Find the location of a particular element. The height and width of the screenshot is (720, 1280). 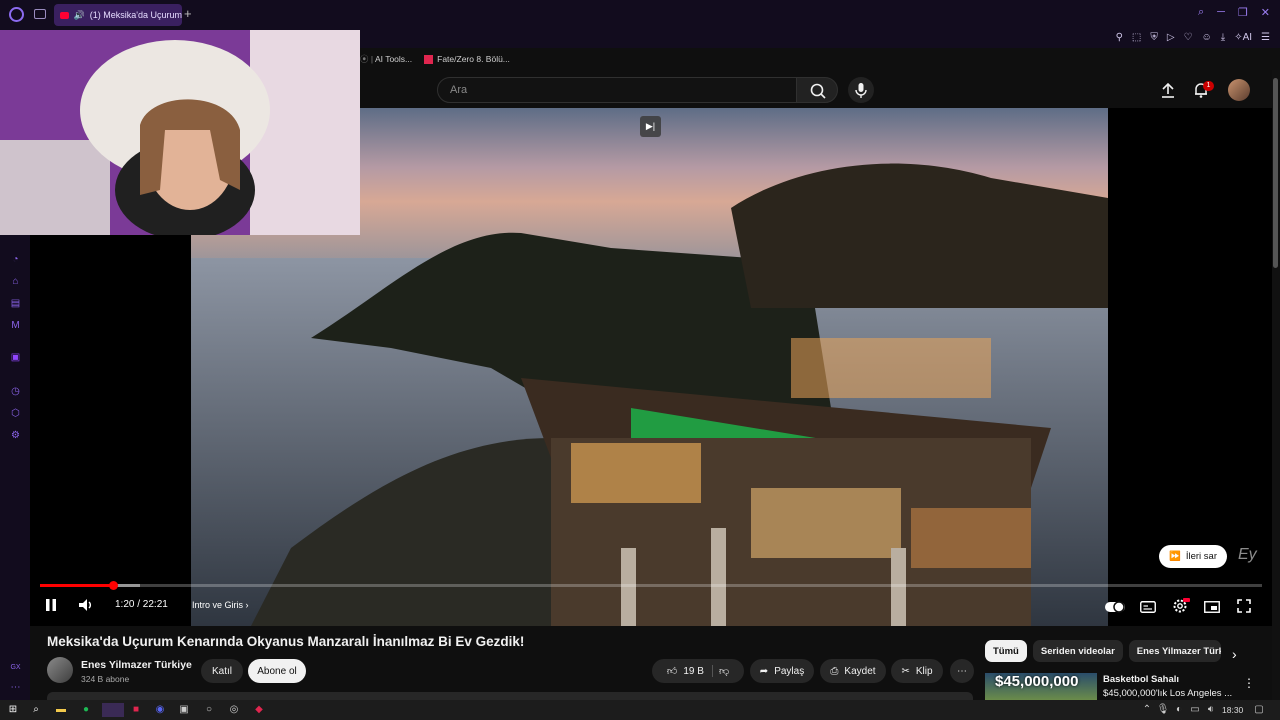

close-icon: ✕ is located at coordinates (1265, 12).